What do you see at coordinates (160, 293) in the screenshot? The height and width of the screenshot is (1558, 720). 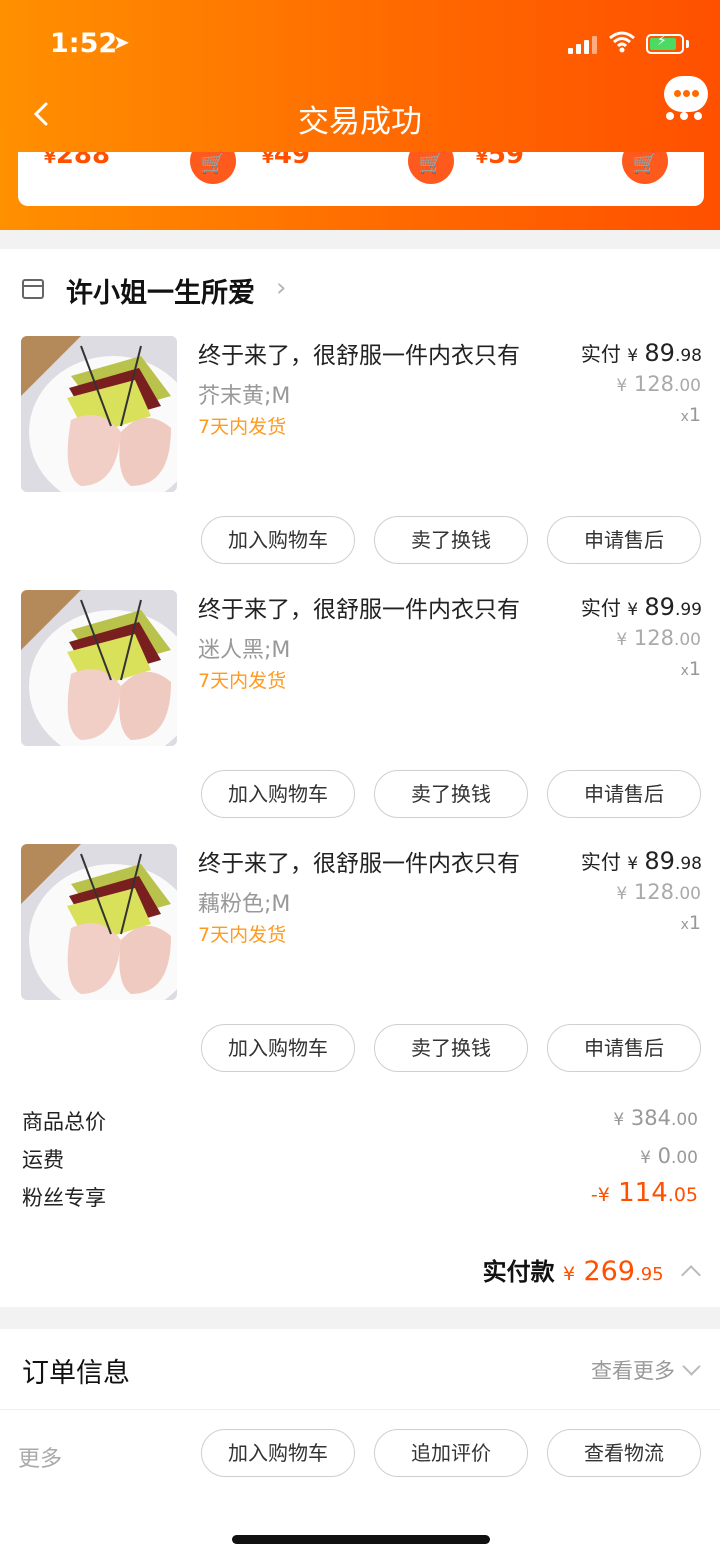 I see `shop-name: 许小姐一生所爱` at bounding box center [160, 293].